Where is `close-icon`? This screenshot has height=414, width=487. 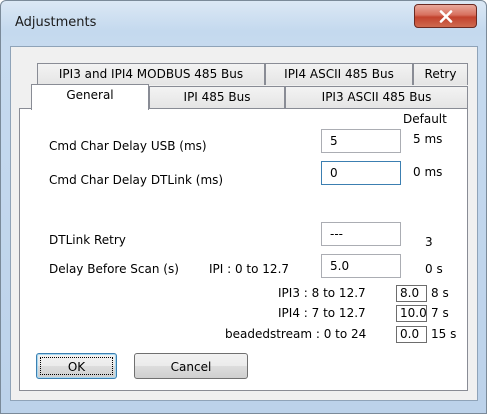 close-icon is located at coordinates (446, 16).